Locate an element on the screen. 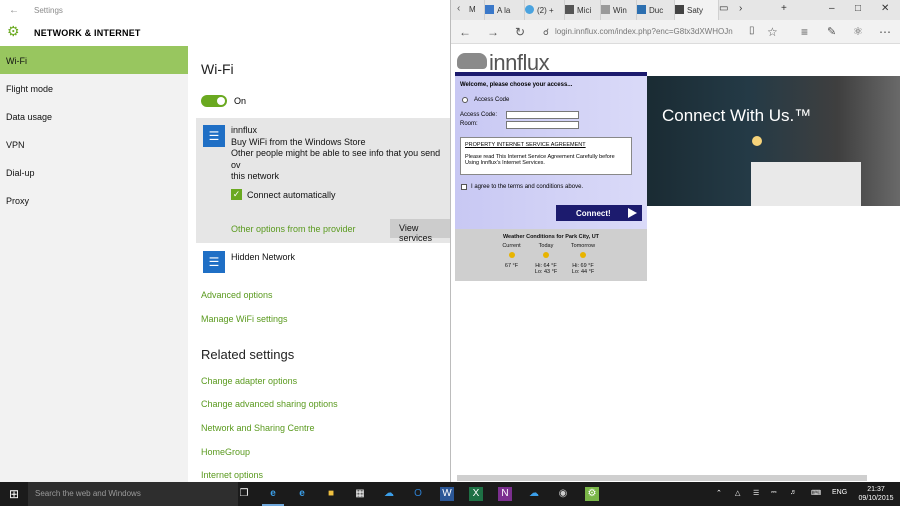 This screenshot has height=506, width=900. outlook-icon: O is located at coordinates (418, 494).